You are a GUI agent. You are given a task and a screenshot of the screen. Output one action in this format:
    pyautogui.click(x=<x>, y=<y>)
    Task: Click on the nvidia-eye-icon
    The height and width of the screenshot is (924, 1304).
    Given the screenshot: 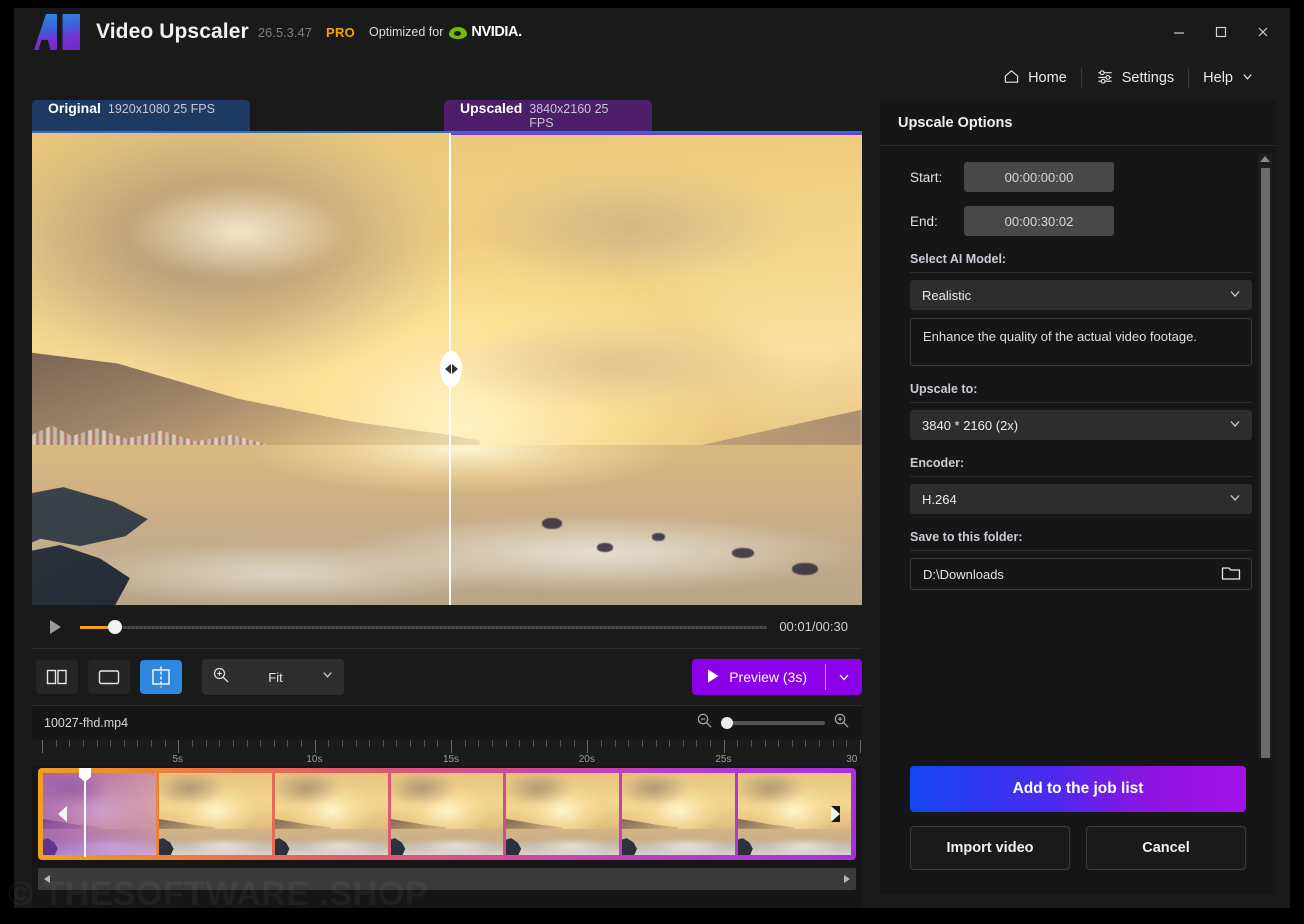 What is the action you would take?
    pyautogui.click(x=458, y=33)
    